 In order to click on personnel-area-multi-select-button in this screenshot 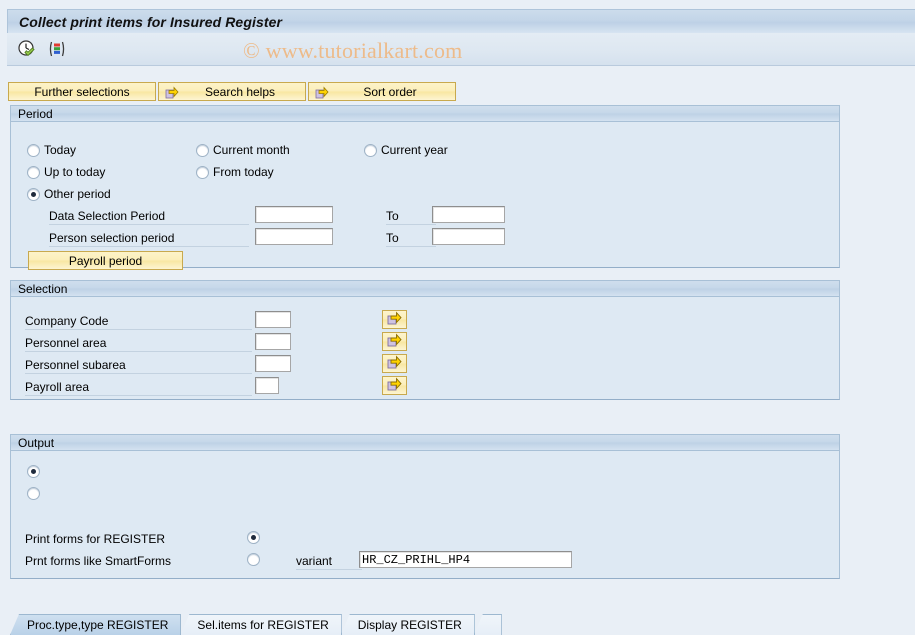, I will do `click(394, 341)`.